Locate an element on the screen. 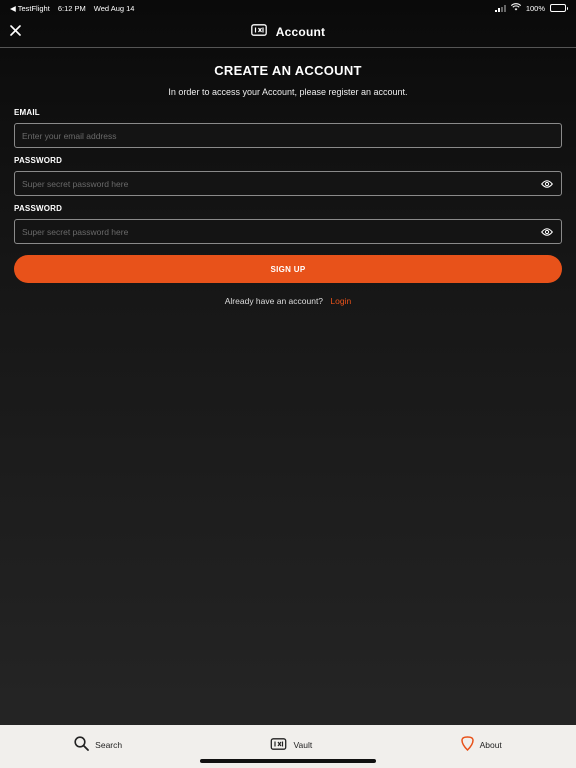 This screenshot has width=576, height=768. status-right: 100% is located at coordinates (531, 8).